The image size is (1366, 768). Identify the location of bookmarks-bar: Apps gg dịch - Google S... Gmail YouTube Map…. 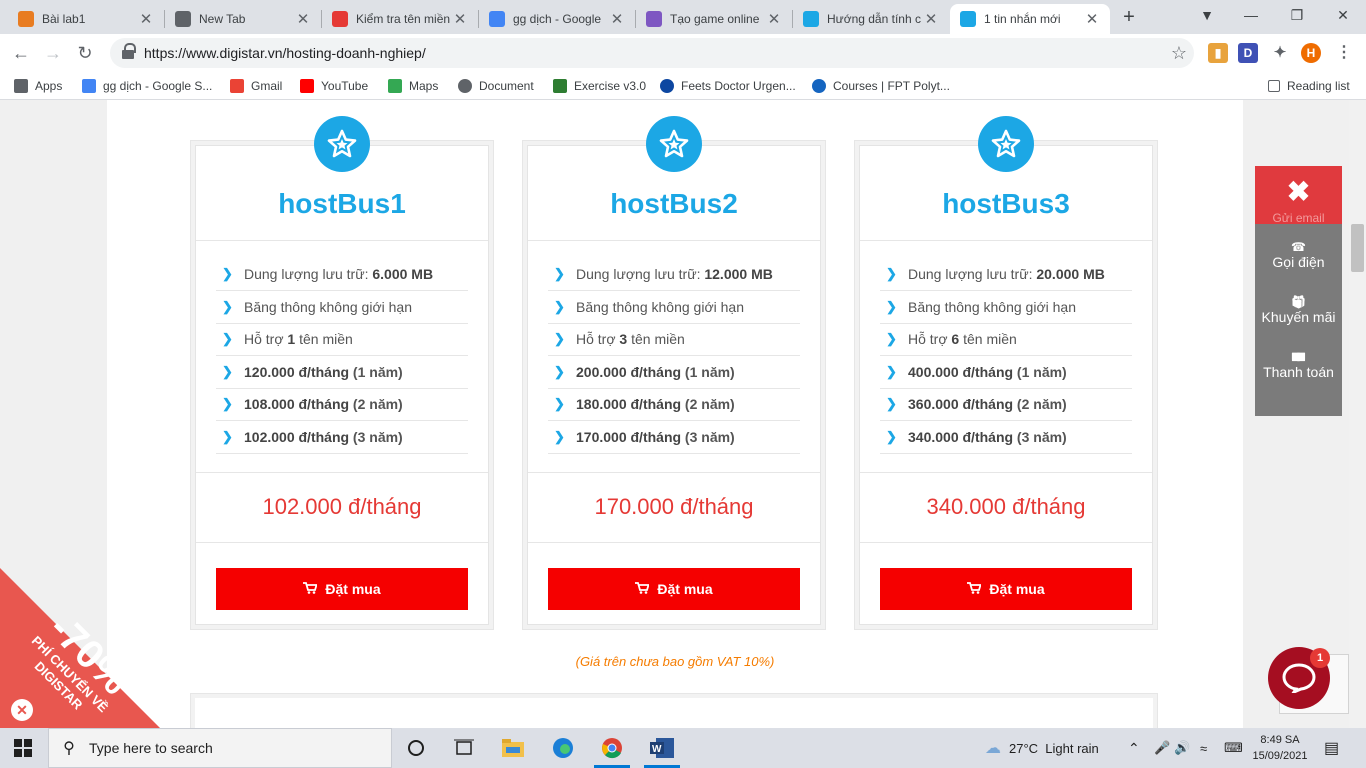
(683, 86).